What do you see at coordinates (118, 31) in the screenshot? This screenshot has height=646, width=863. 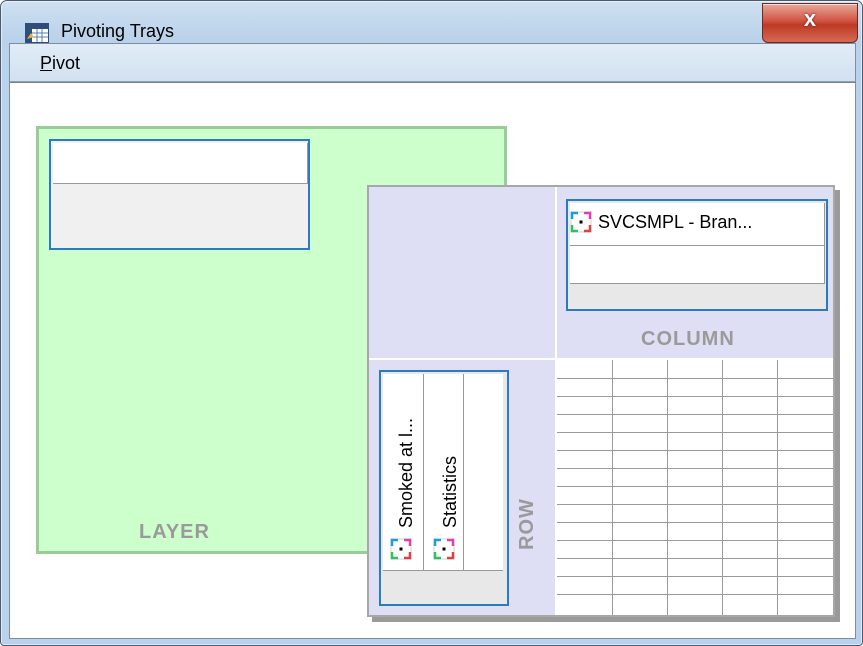 I see `window-title: Pivoting Trays` at bounding box center [118, 31].